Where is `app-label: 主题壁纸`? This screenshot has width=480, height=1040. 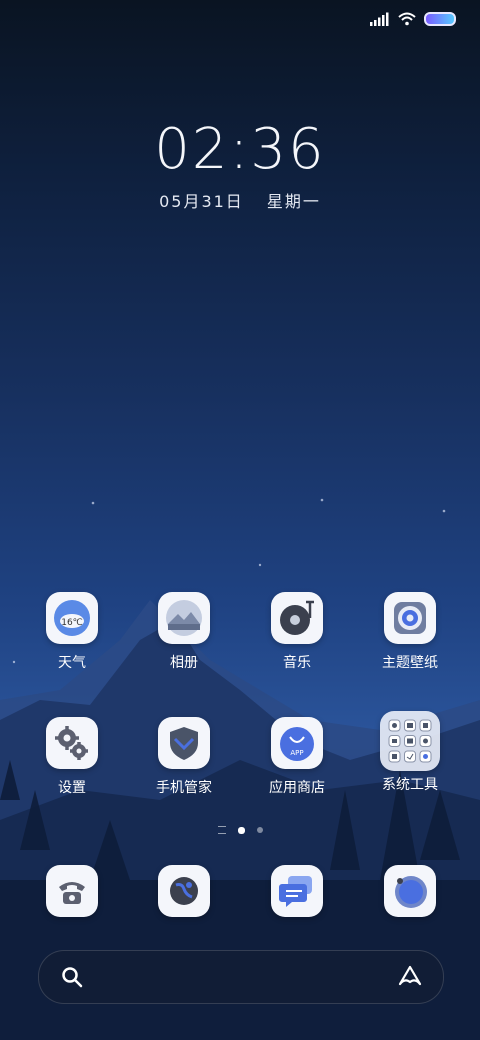 app-label: 主题壁纸 is located at coordinates (410, 663).